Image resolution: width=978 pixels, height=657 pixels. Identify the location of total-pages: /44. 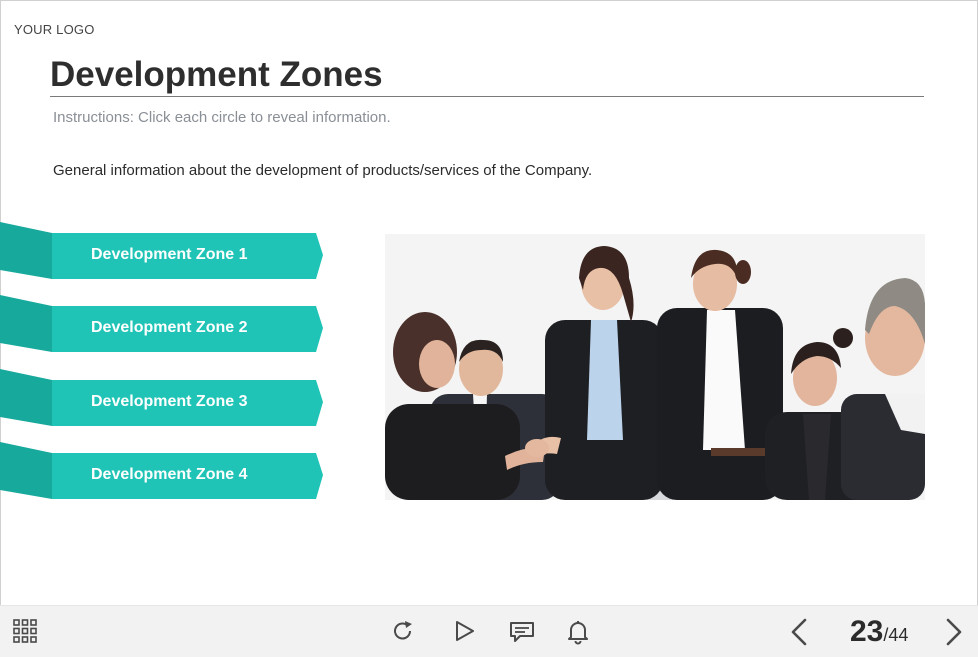
(896, 635).